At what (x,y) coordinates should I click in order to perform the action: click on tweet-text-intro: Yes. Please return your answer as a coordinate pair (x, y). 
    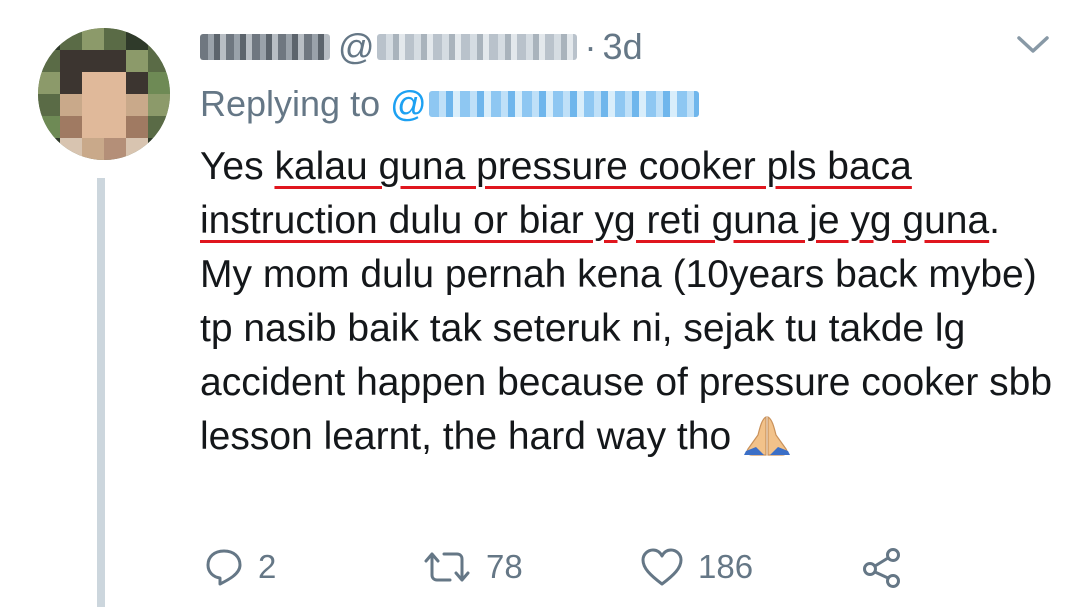
    Looking at the image, I should click on (237, 166).